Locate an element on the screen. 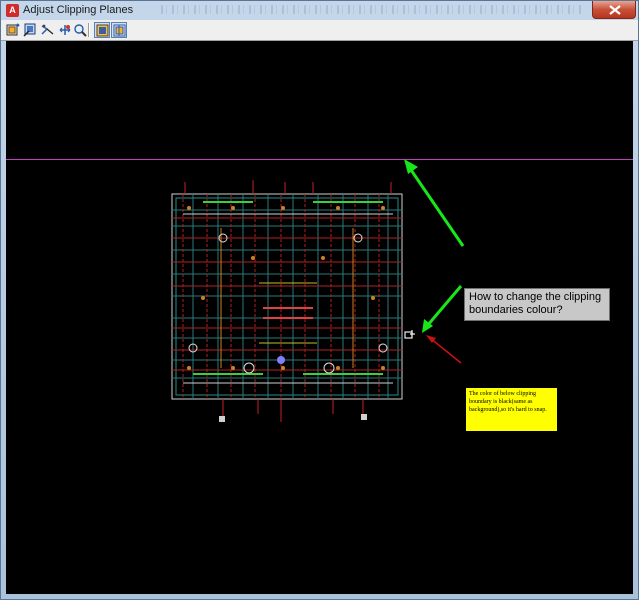  pan-button is located at coordinates (65, 30).